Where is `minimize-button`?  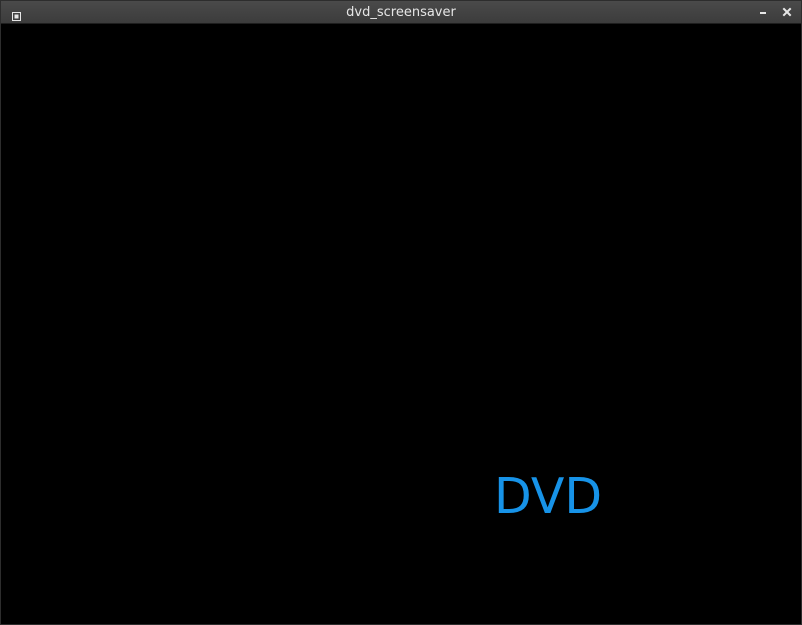 minimize-button is located at coordinates (763, 12).